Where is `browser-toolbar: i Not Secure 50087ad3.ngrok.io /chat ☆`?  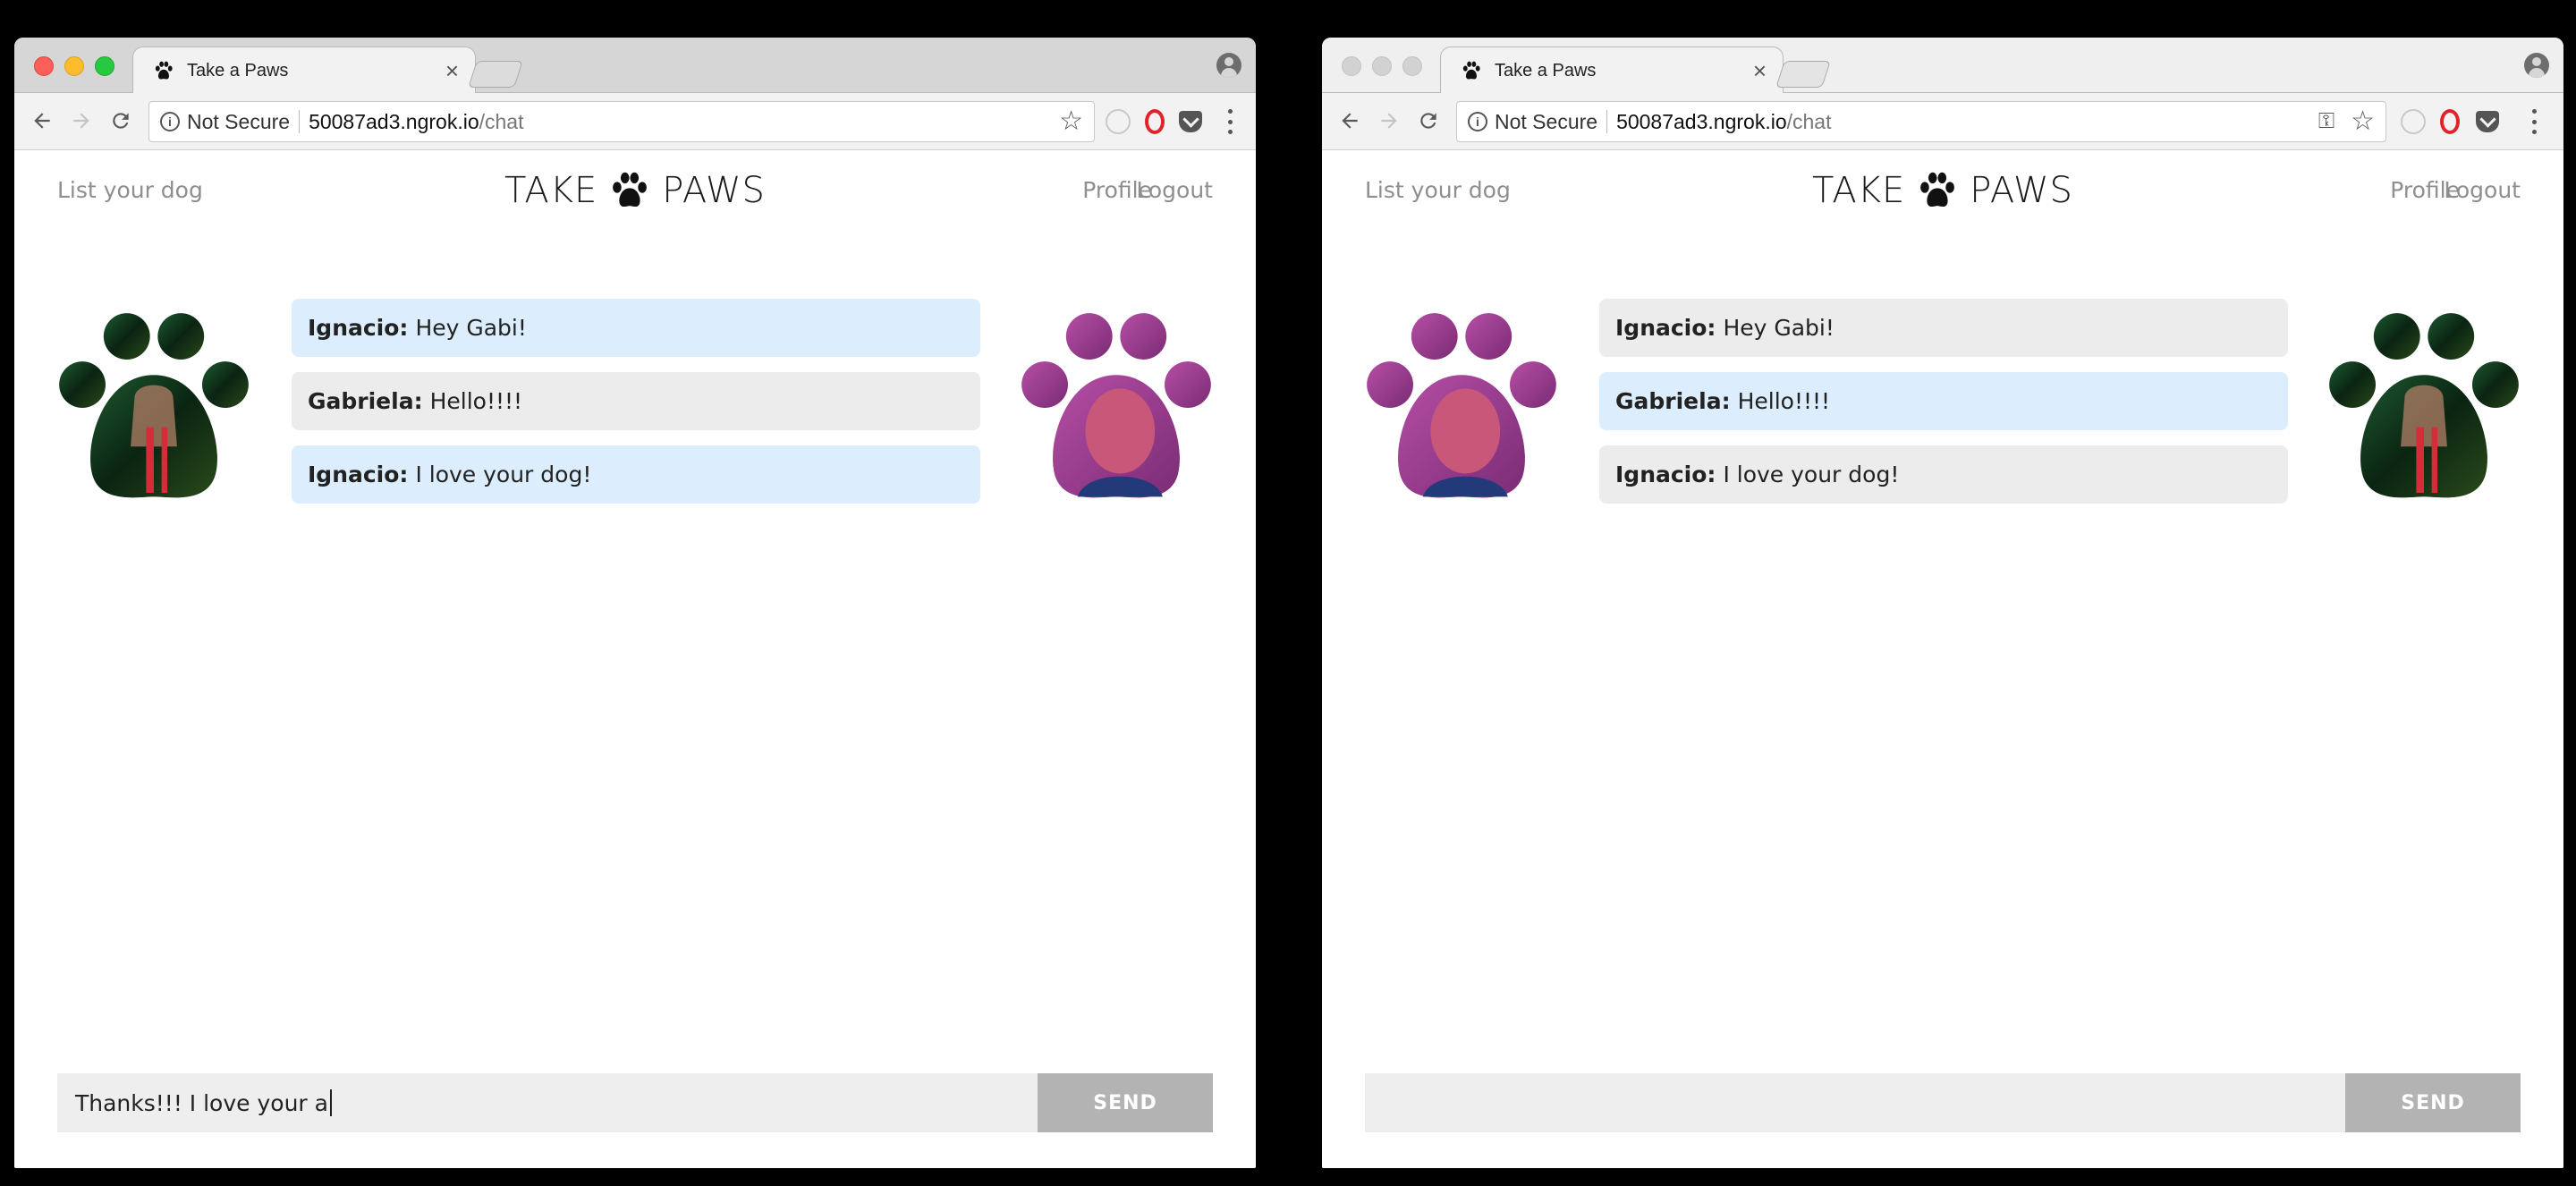 browser-toolbar: i Not Secure 50087ad3.ngrok.io /chat ☆ is located at coordinates (635, 121).